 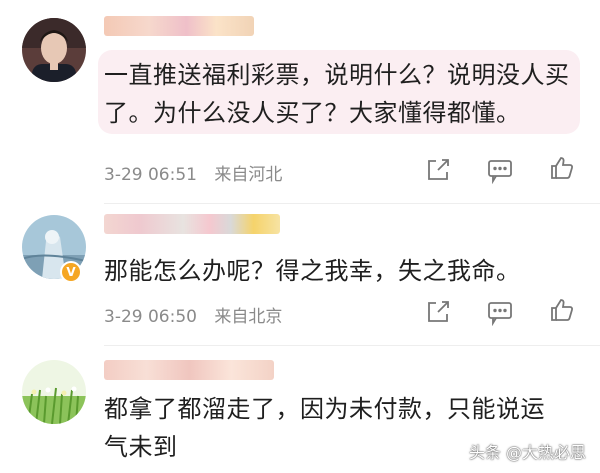 I want to click on watermark: 头条 @大热必思, so click(x=527, y=452).